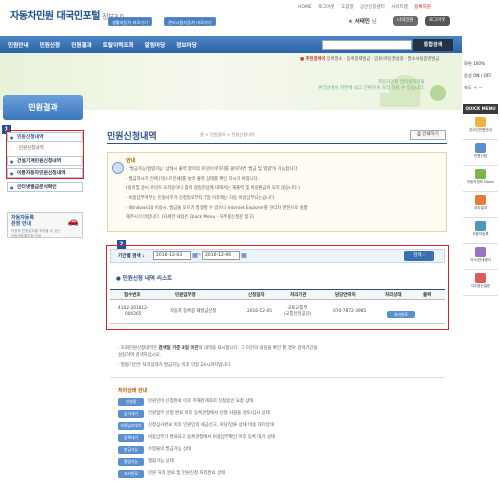  What do you see at coordinates (345, 295) in the screenshot?
I see `col-contact: 담당연락처` at bounding box center [345, 295].